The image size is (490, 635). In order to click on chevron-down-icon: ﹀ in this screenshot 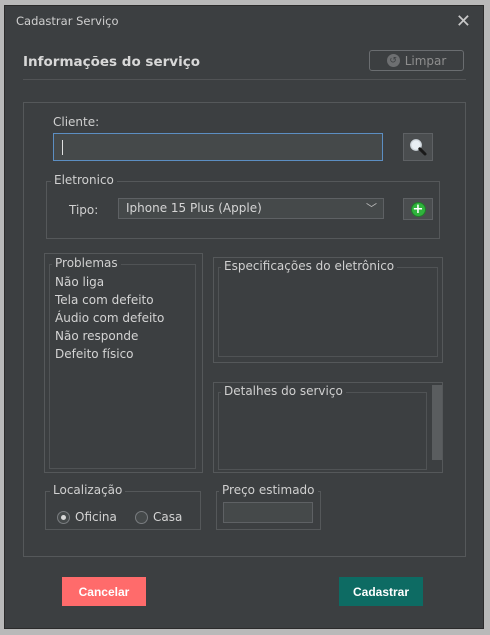, I will do `click(371, 208)`.